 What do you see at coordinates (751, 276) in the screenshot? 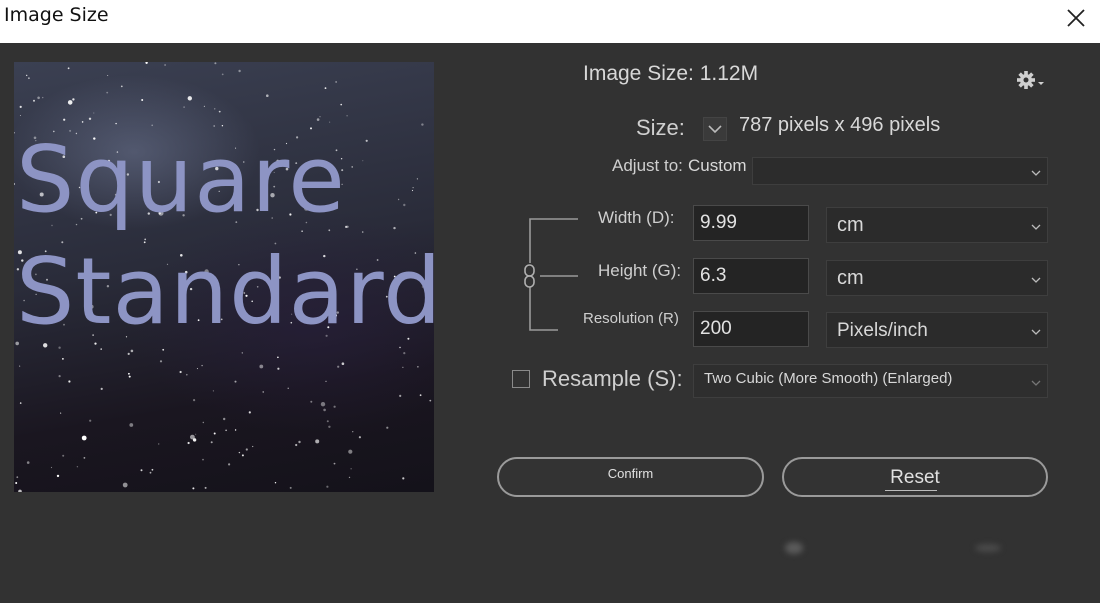
I see `height-input: 6.3` at bounding box center [751, 276].